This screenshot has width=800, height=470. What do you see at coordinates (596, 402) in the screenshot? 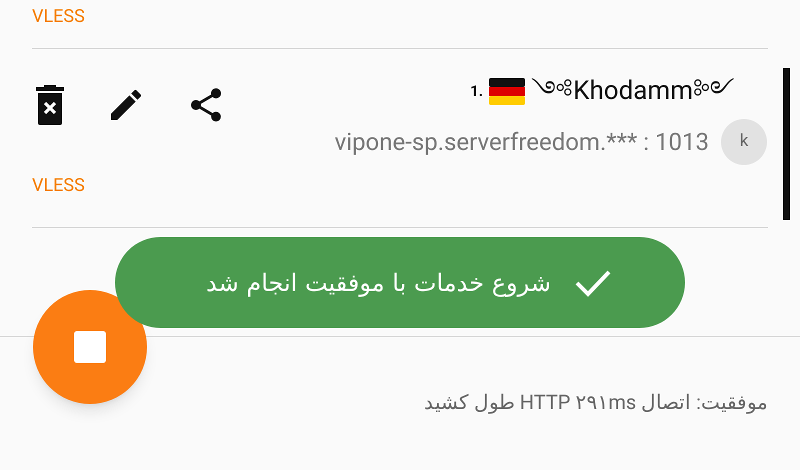
I see `status-text: موفقیت: اتصال HTTP ۲۹۱ms طول کشید` at bounding box center [596, 402].